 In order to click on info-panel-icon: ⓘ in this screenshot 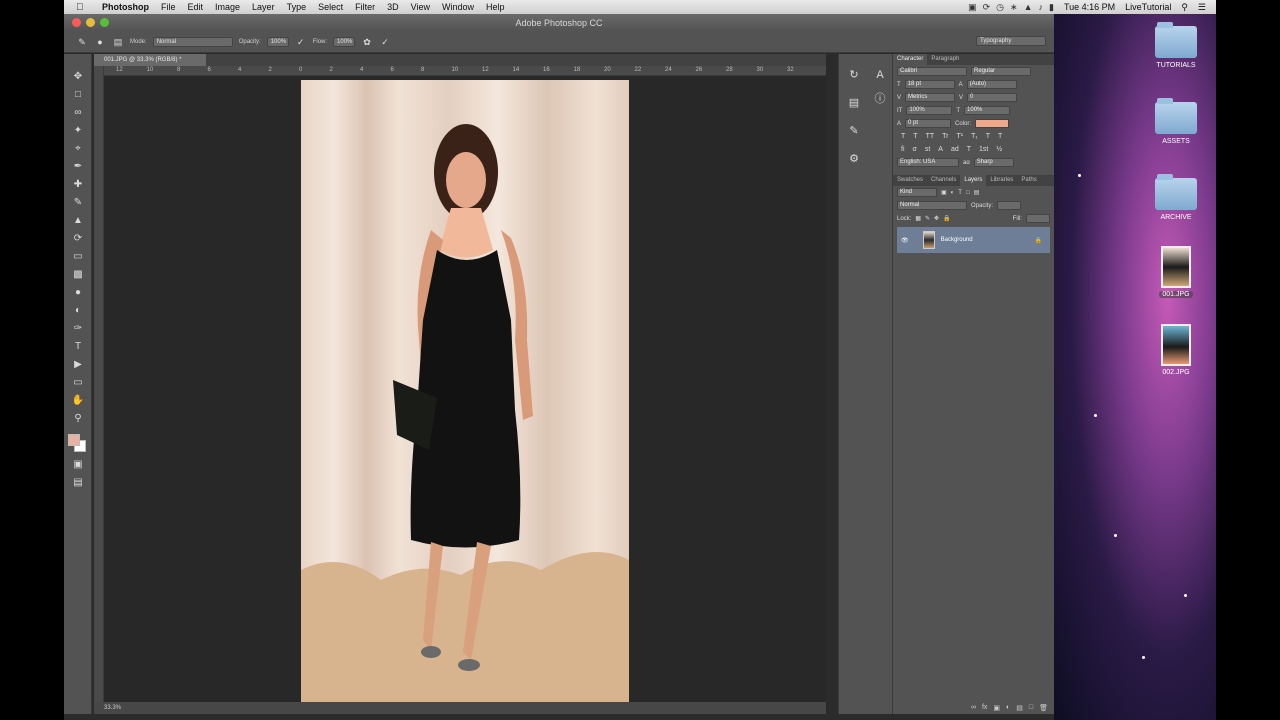, I will do `click(880, 99)`.